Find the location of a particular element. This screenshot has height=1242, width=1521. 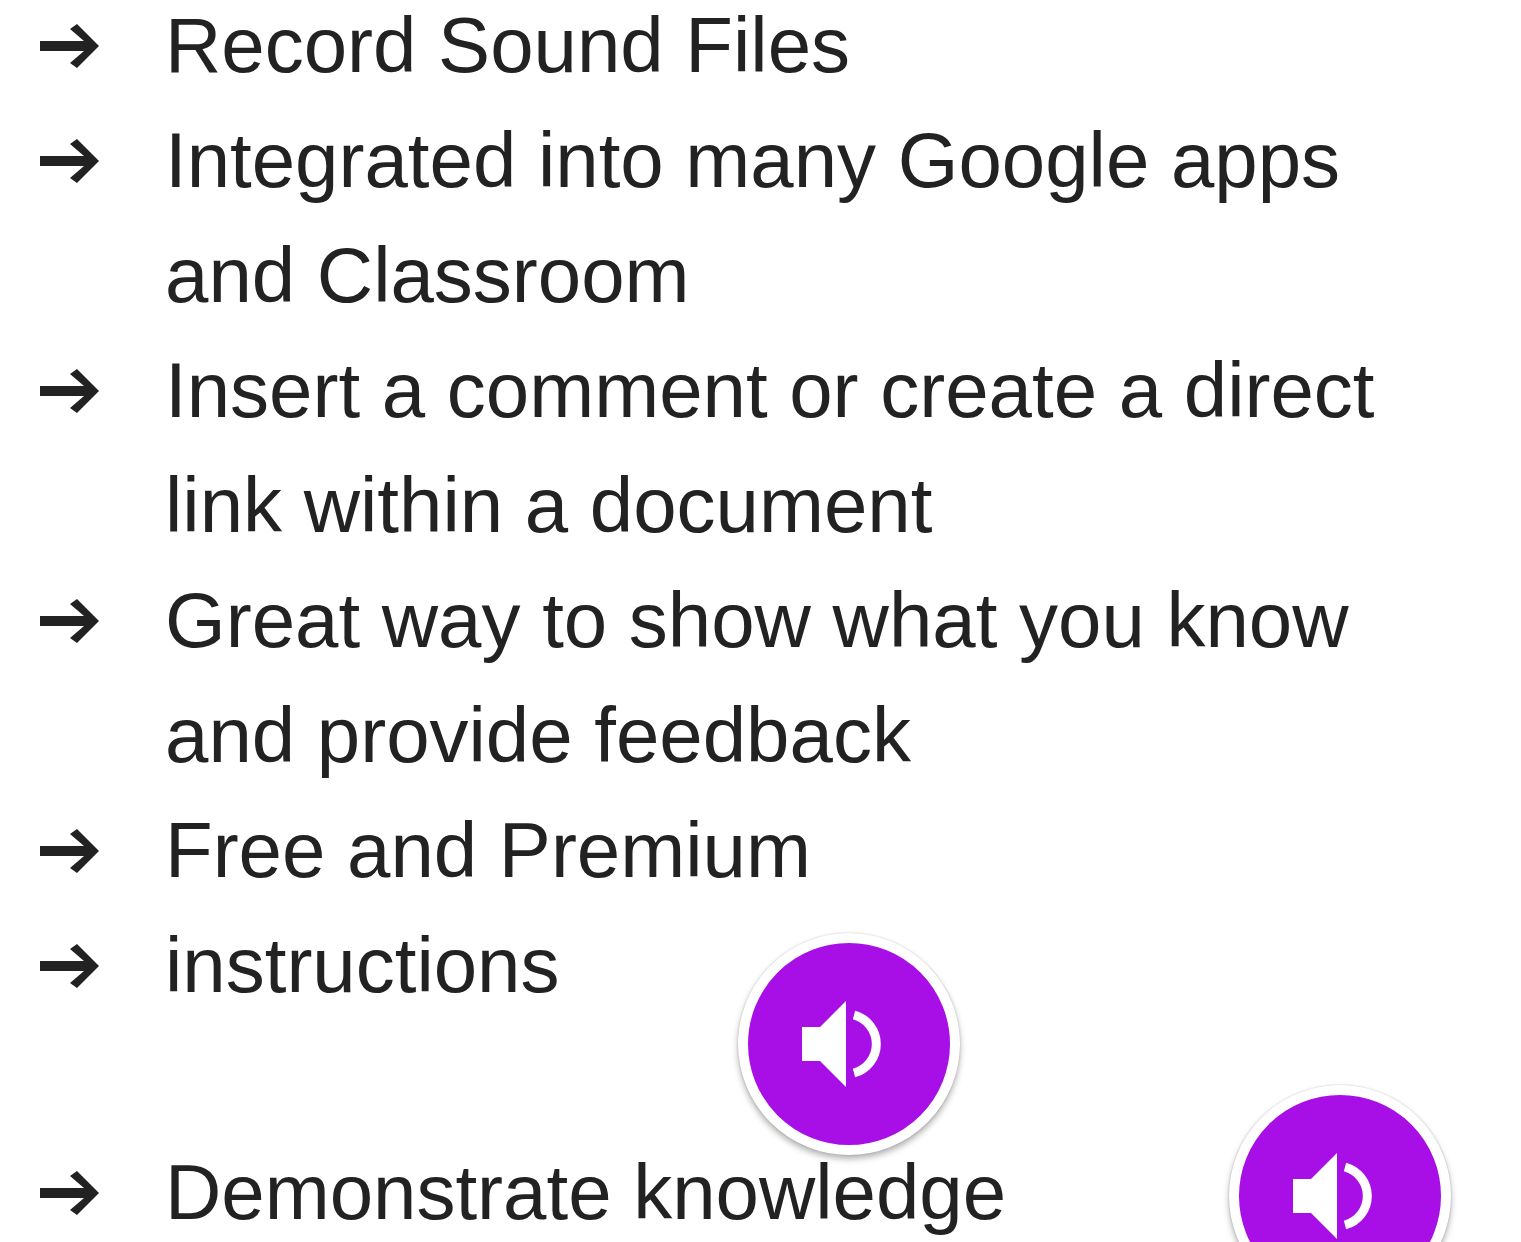

bullet-text: Integrated into many Google apps and Classroom is located at coordinates (753, 218).